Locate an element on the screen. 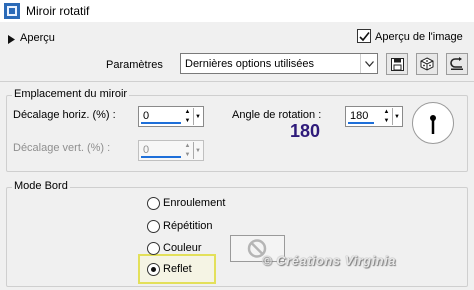 The image size is (474, 290). horiz-offset-slider-bar is located at coordinates (161, 123).